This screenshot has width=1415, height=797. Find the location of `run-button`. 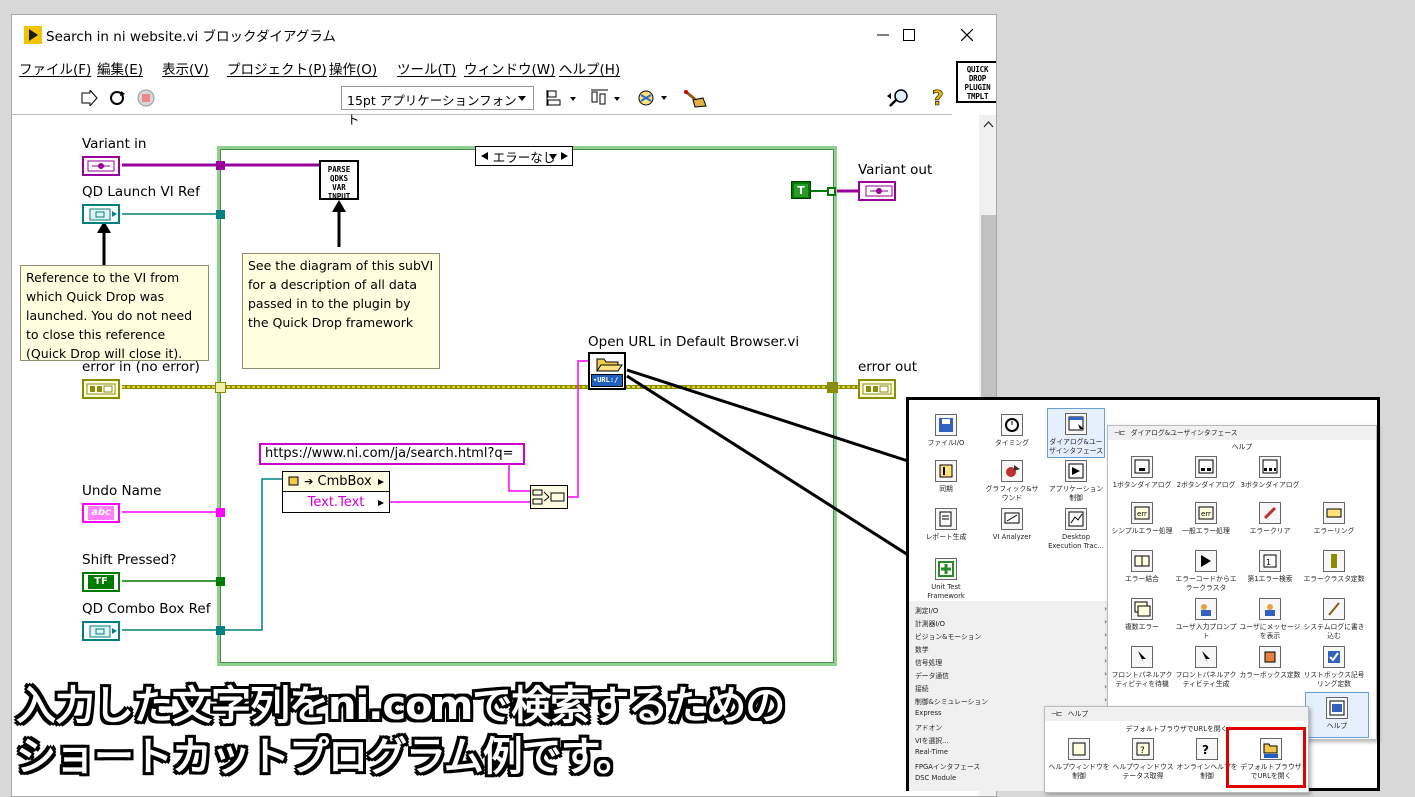

run-button is located at coordinates (89, 98).